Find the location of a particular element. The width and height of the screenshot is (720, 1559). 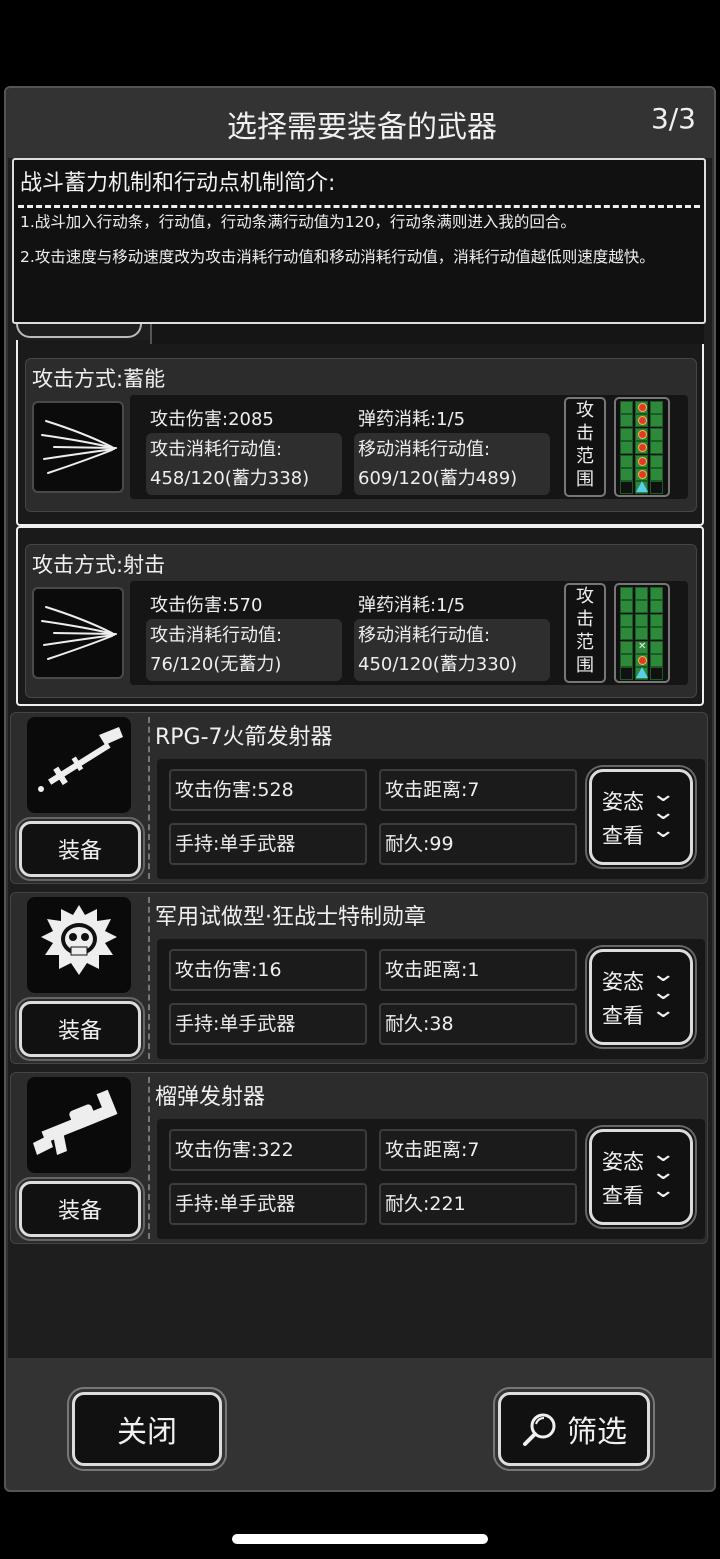

info-paragraph-1: 1.战斗加入行动条，行动值，行动条满行动值为120，行动条满则进入我的回合。 is located at coordinates (298, 222).